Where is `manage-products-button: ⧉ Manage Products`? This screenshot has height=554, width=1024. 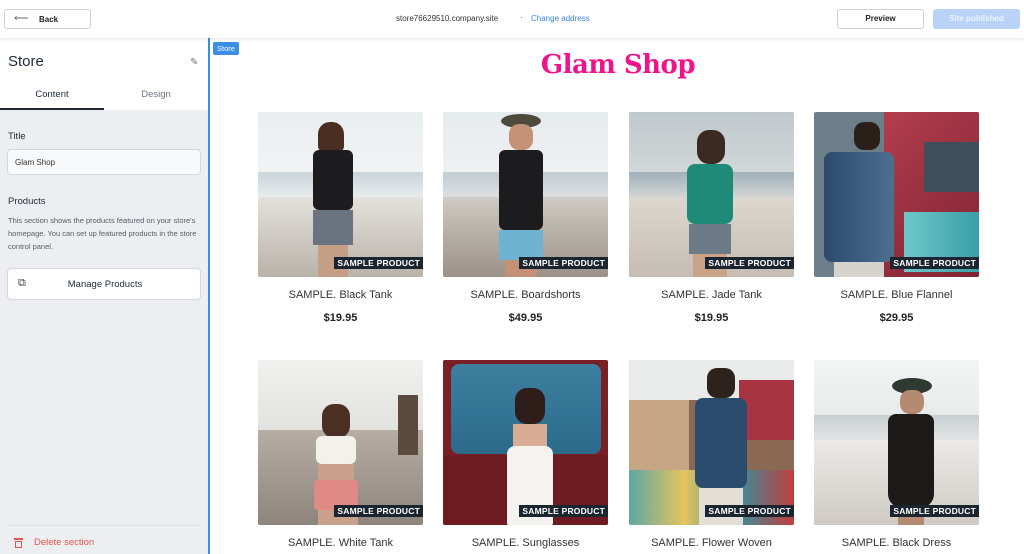
manage-products-button: ⧉ Manage Products is located at coordinates (104, 284).